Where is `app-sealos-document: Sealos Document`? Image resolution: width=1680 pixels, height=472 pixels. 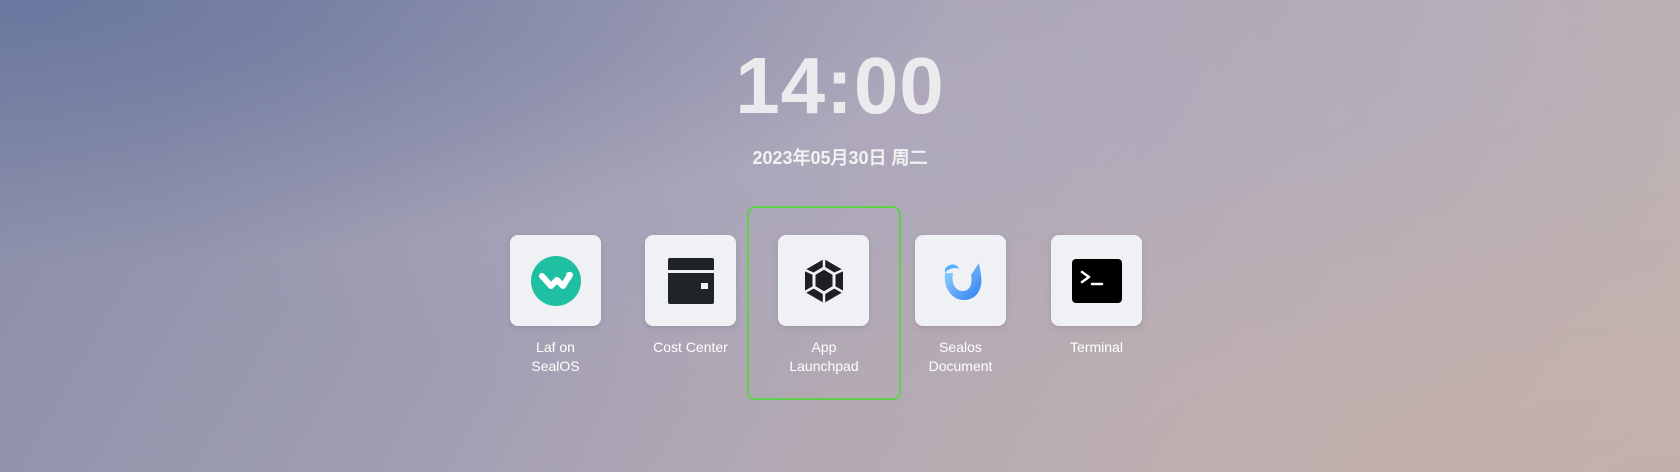
app-sealos-document: Sealos Document is located at coordinates (960, 310).